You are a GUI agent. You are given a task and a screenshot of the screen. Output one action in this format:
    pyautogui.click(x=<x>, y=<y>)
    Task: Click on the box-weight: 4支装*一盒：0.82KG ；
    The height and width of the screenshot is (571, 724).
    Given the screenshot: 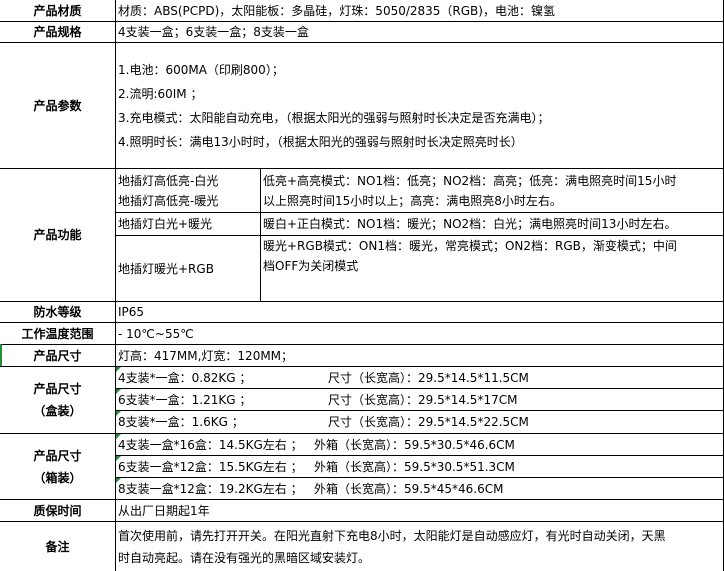 What is the action you would take?
    pyautogui.click(x=185, y=377)
    